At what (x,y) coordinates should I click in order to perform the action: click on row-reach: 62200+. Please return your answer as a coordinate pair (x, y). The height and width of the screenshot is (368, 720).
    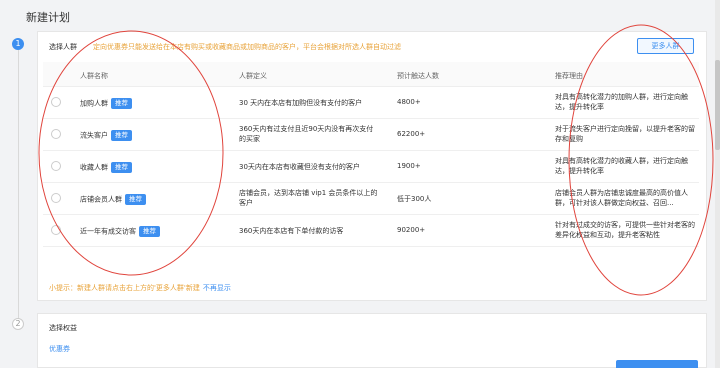
    Looking at the image, I should click on (411, 134).